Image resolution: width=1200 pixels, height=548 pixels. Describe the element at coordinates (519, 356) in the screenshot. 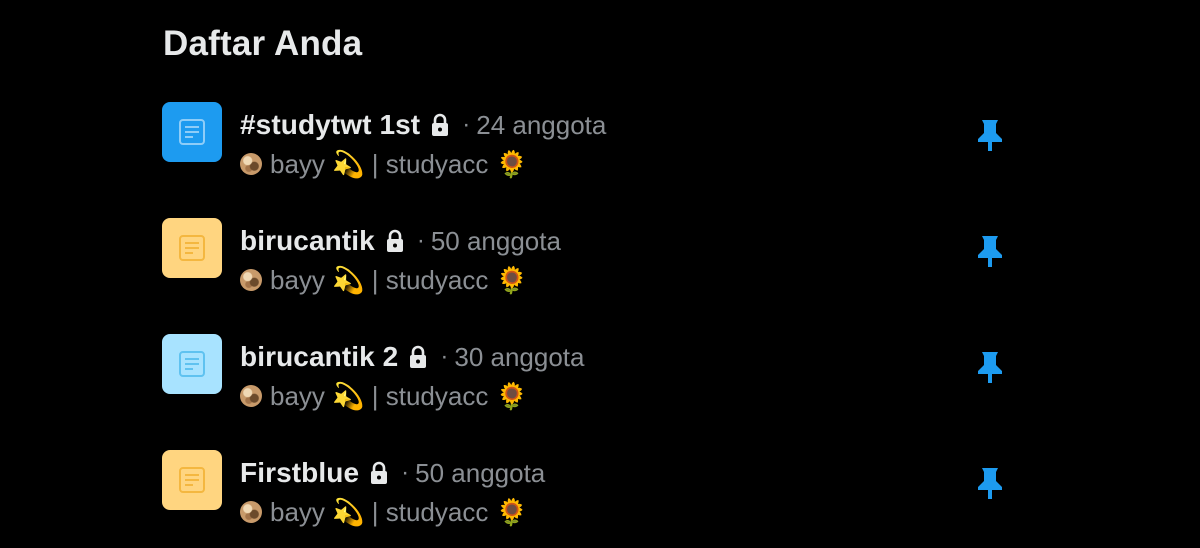

I see `member-count: 30 anggota` at that location.